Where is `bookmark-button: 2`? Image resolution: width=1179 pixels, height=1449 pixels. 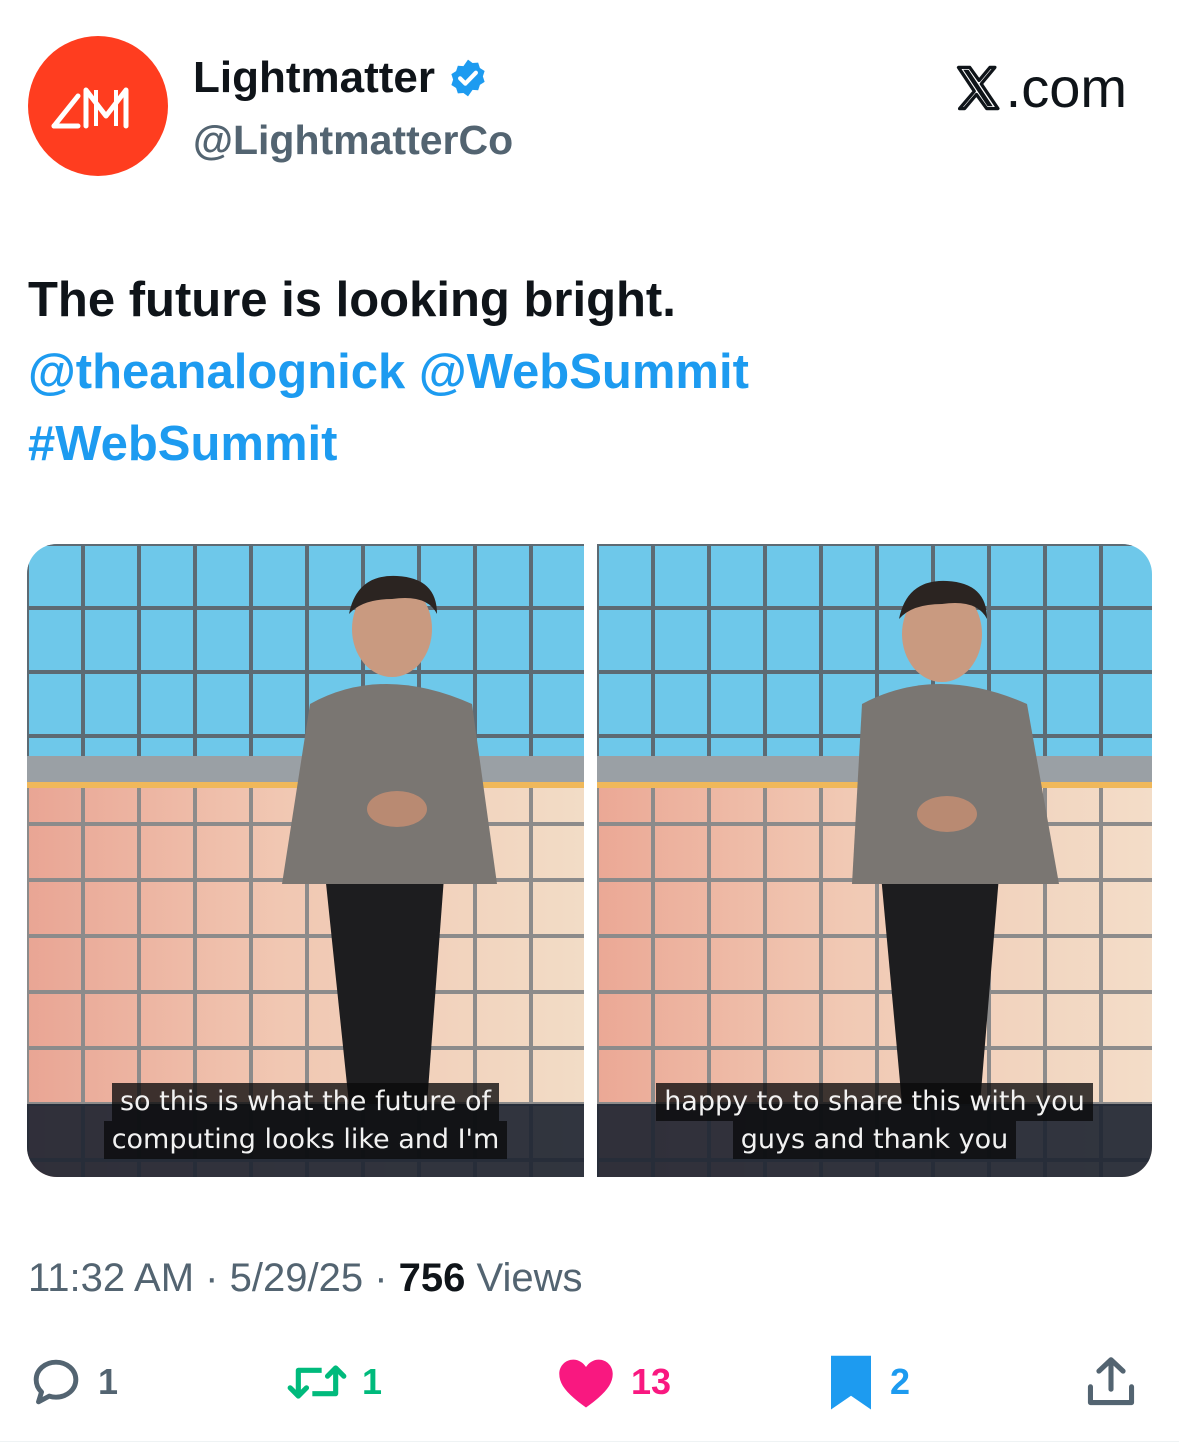 bookmark-button: 2 is located at coordinates (868, 1382).